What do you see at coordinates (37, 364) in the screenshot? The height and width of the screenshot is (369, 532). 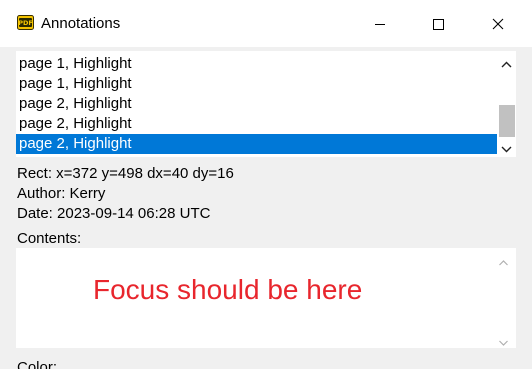 I see `color-label: Color:` at bounding box center [37, 364].